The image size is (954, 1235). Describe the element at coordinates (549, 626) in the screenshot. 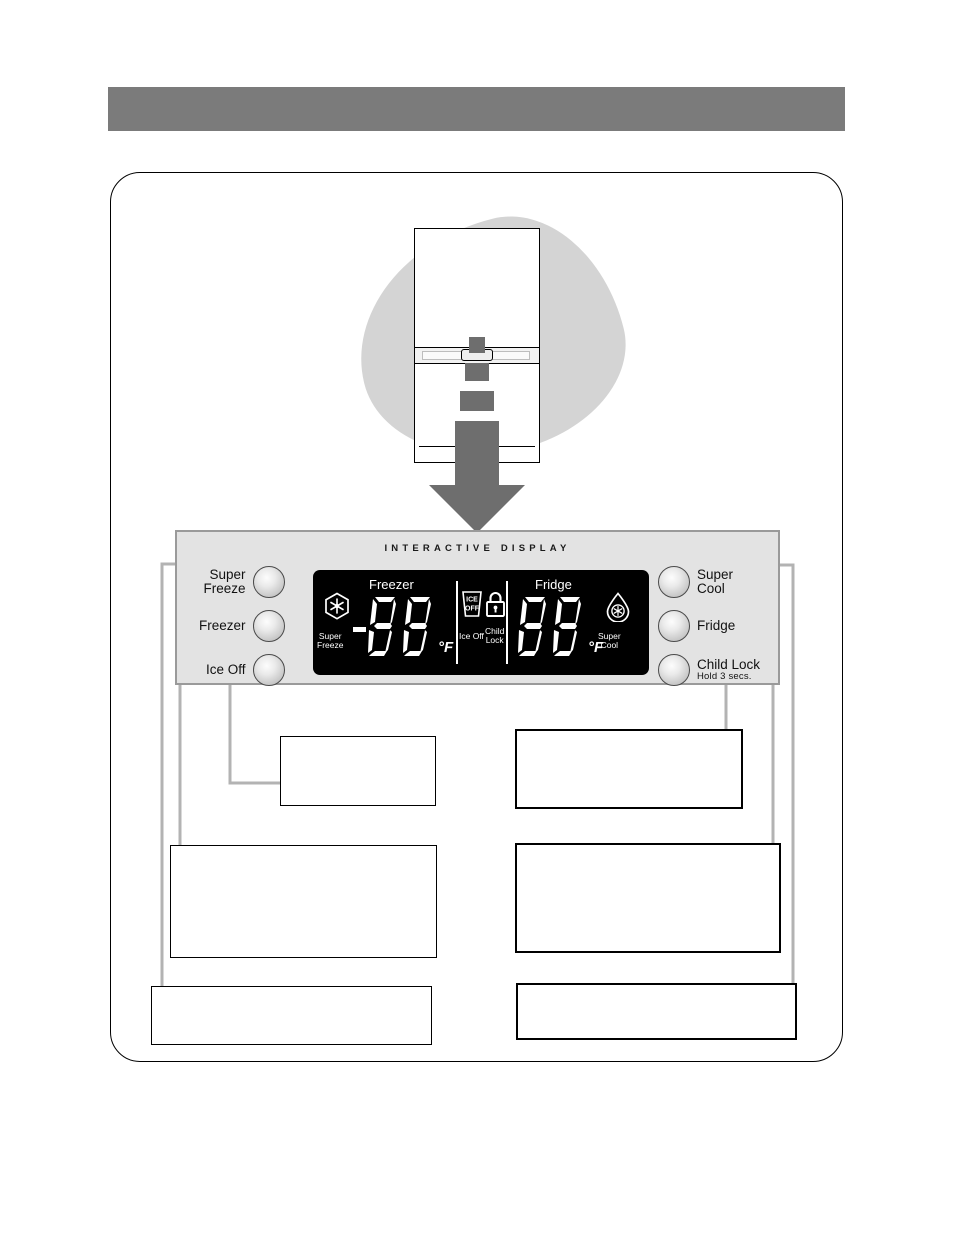

I see `lcd-fridge-digits` at that location.